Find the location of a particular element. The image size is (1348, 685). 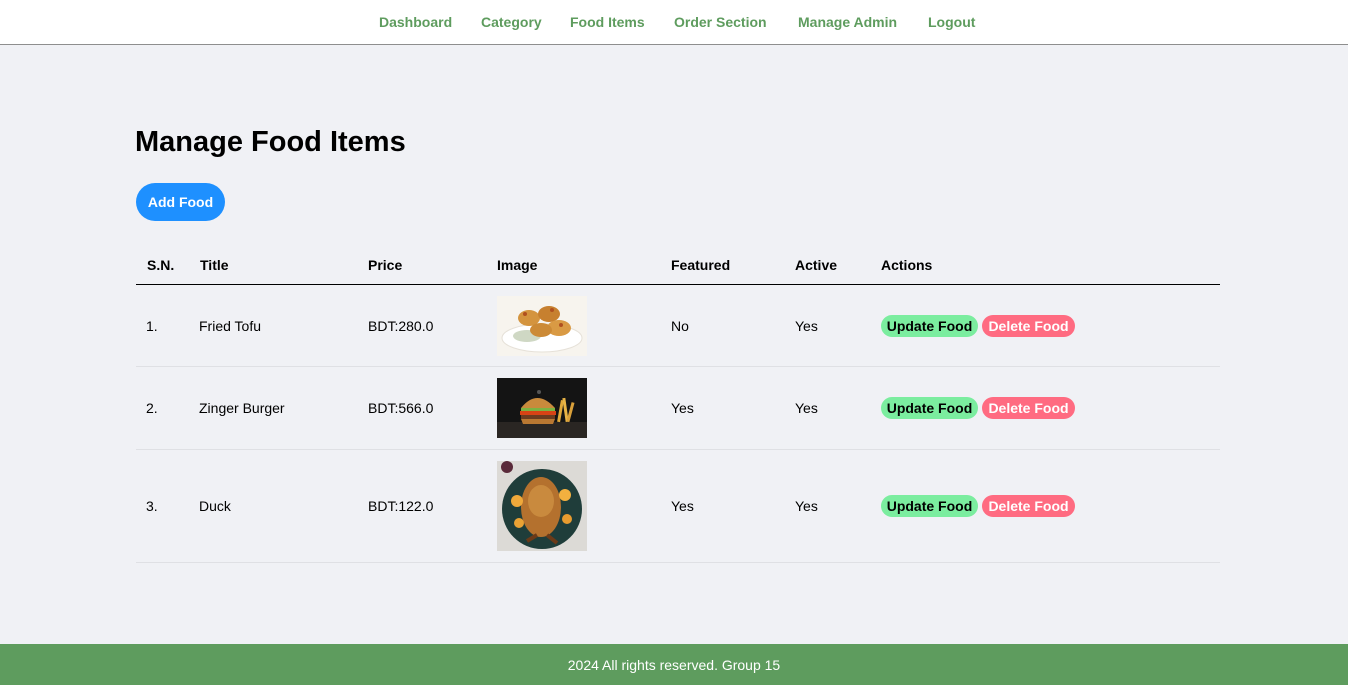

nav-dashboard-link: Dashboard is located at coordinates (415, 22).